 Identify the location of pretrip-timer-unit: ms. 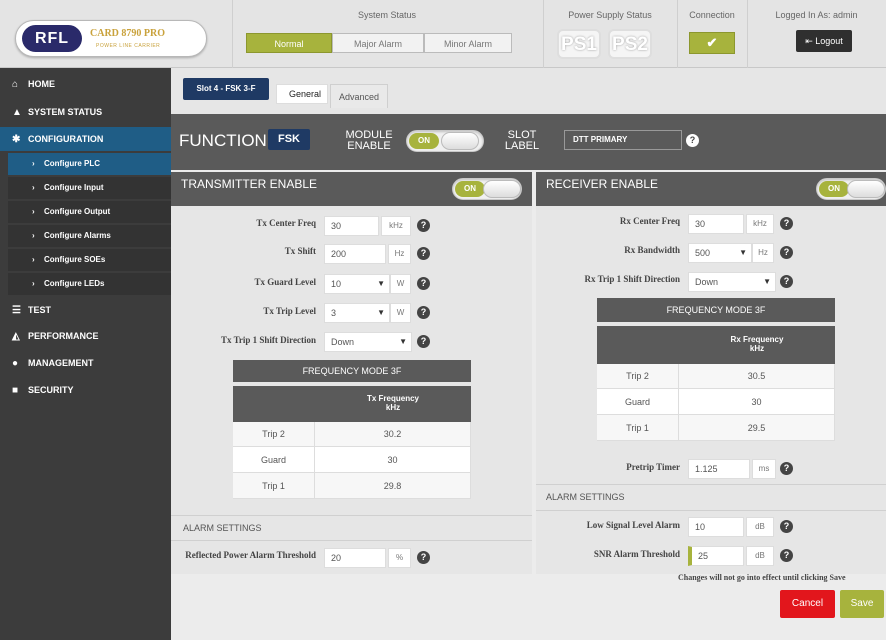
(764, 469).